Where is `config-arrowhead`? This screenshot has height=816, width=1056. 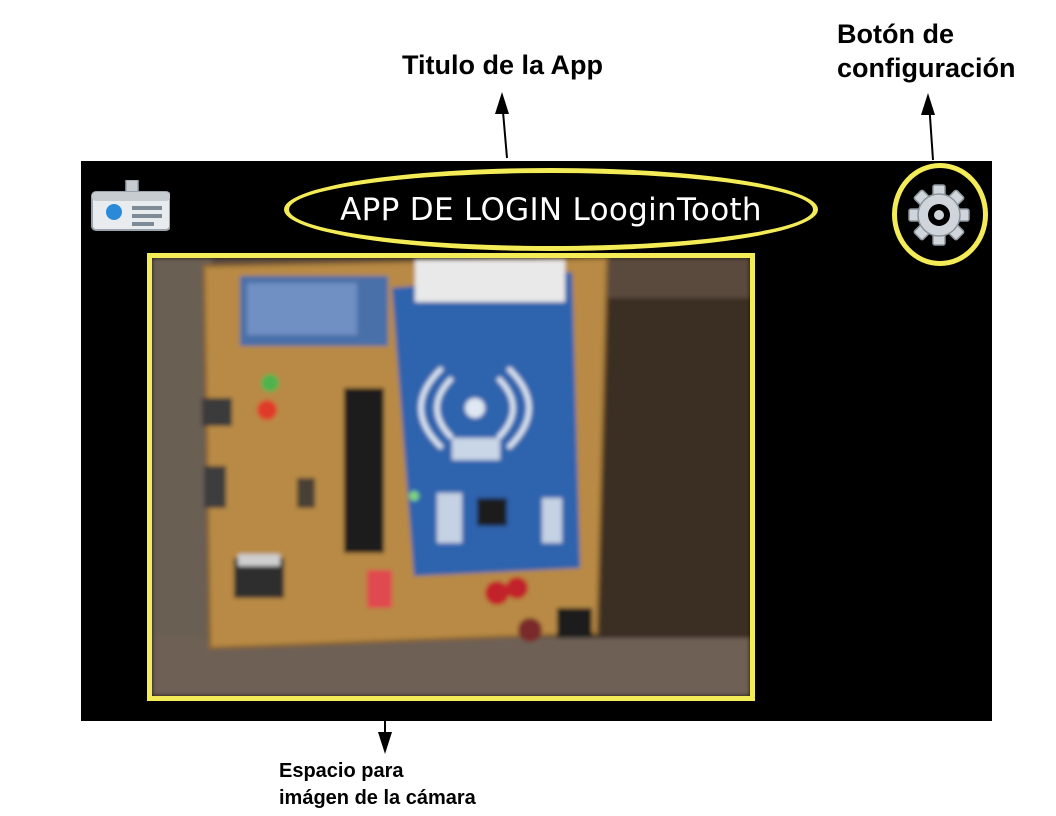
config-arrowhead is located at coordinates (928, 104).